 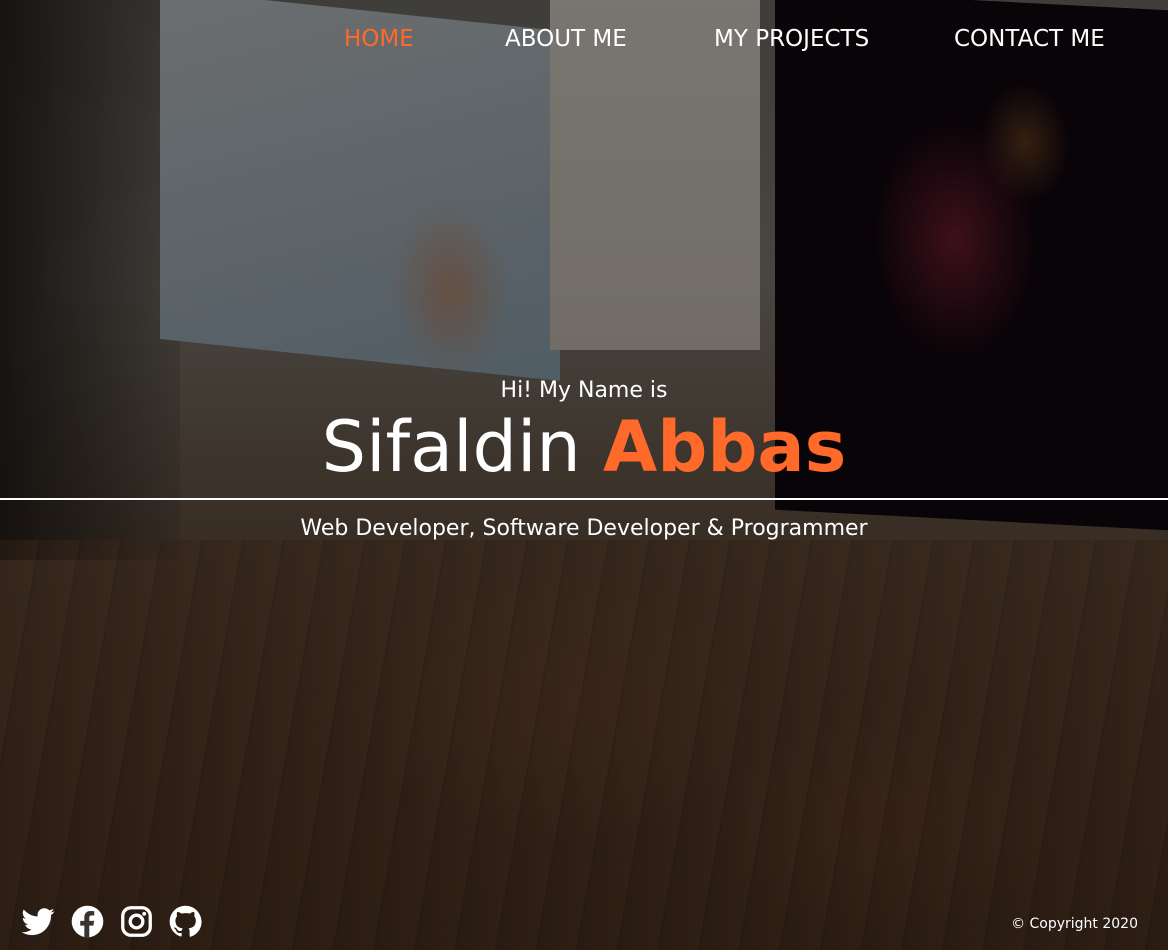 I want to click on nav-link-home: HOME, so click(x=379, y=39).